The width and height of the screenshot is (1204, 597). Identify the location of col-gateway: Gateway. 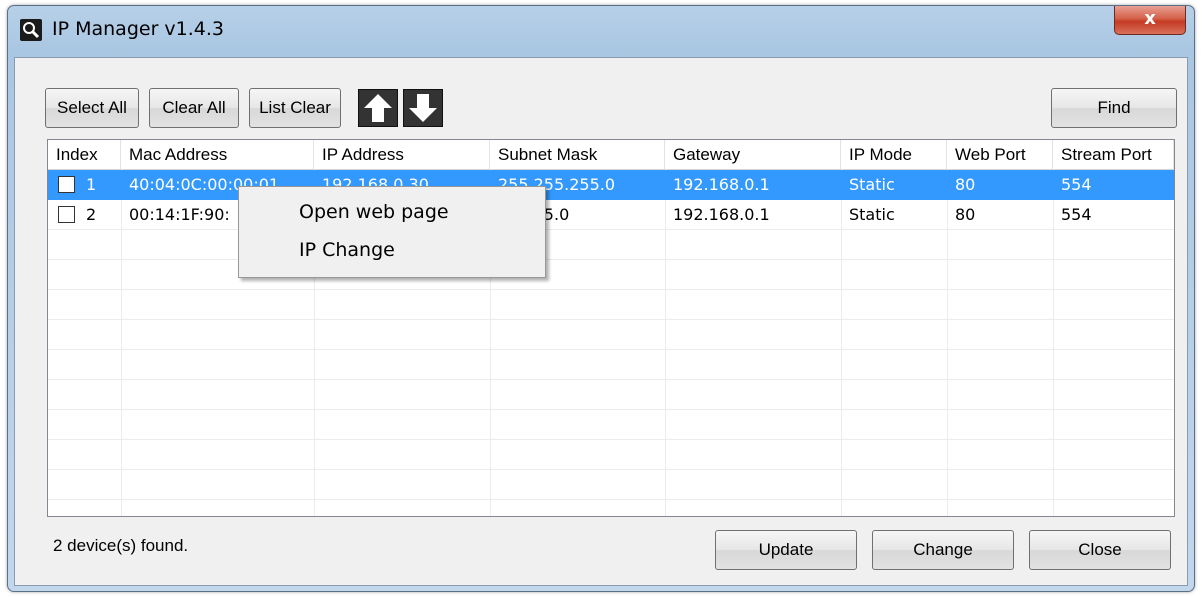
(753, 154).